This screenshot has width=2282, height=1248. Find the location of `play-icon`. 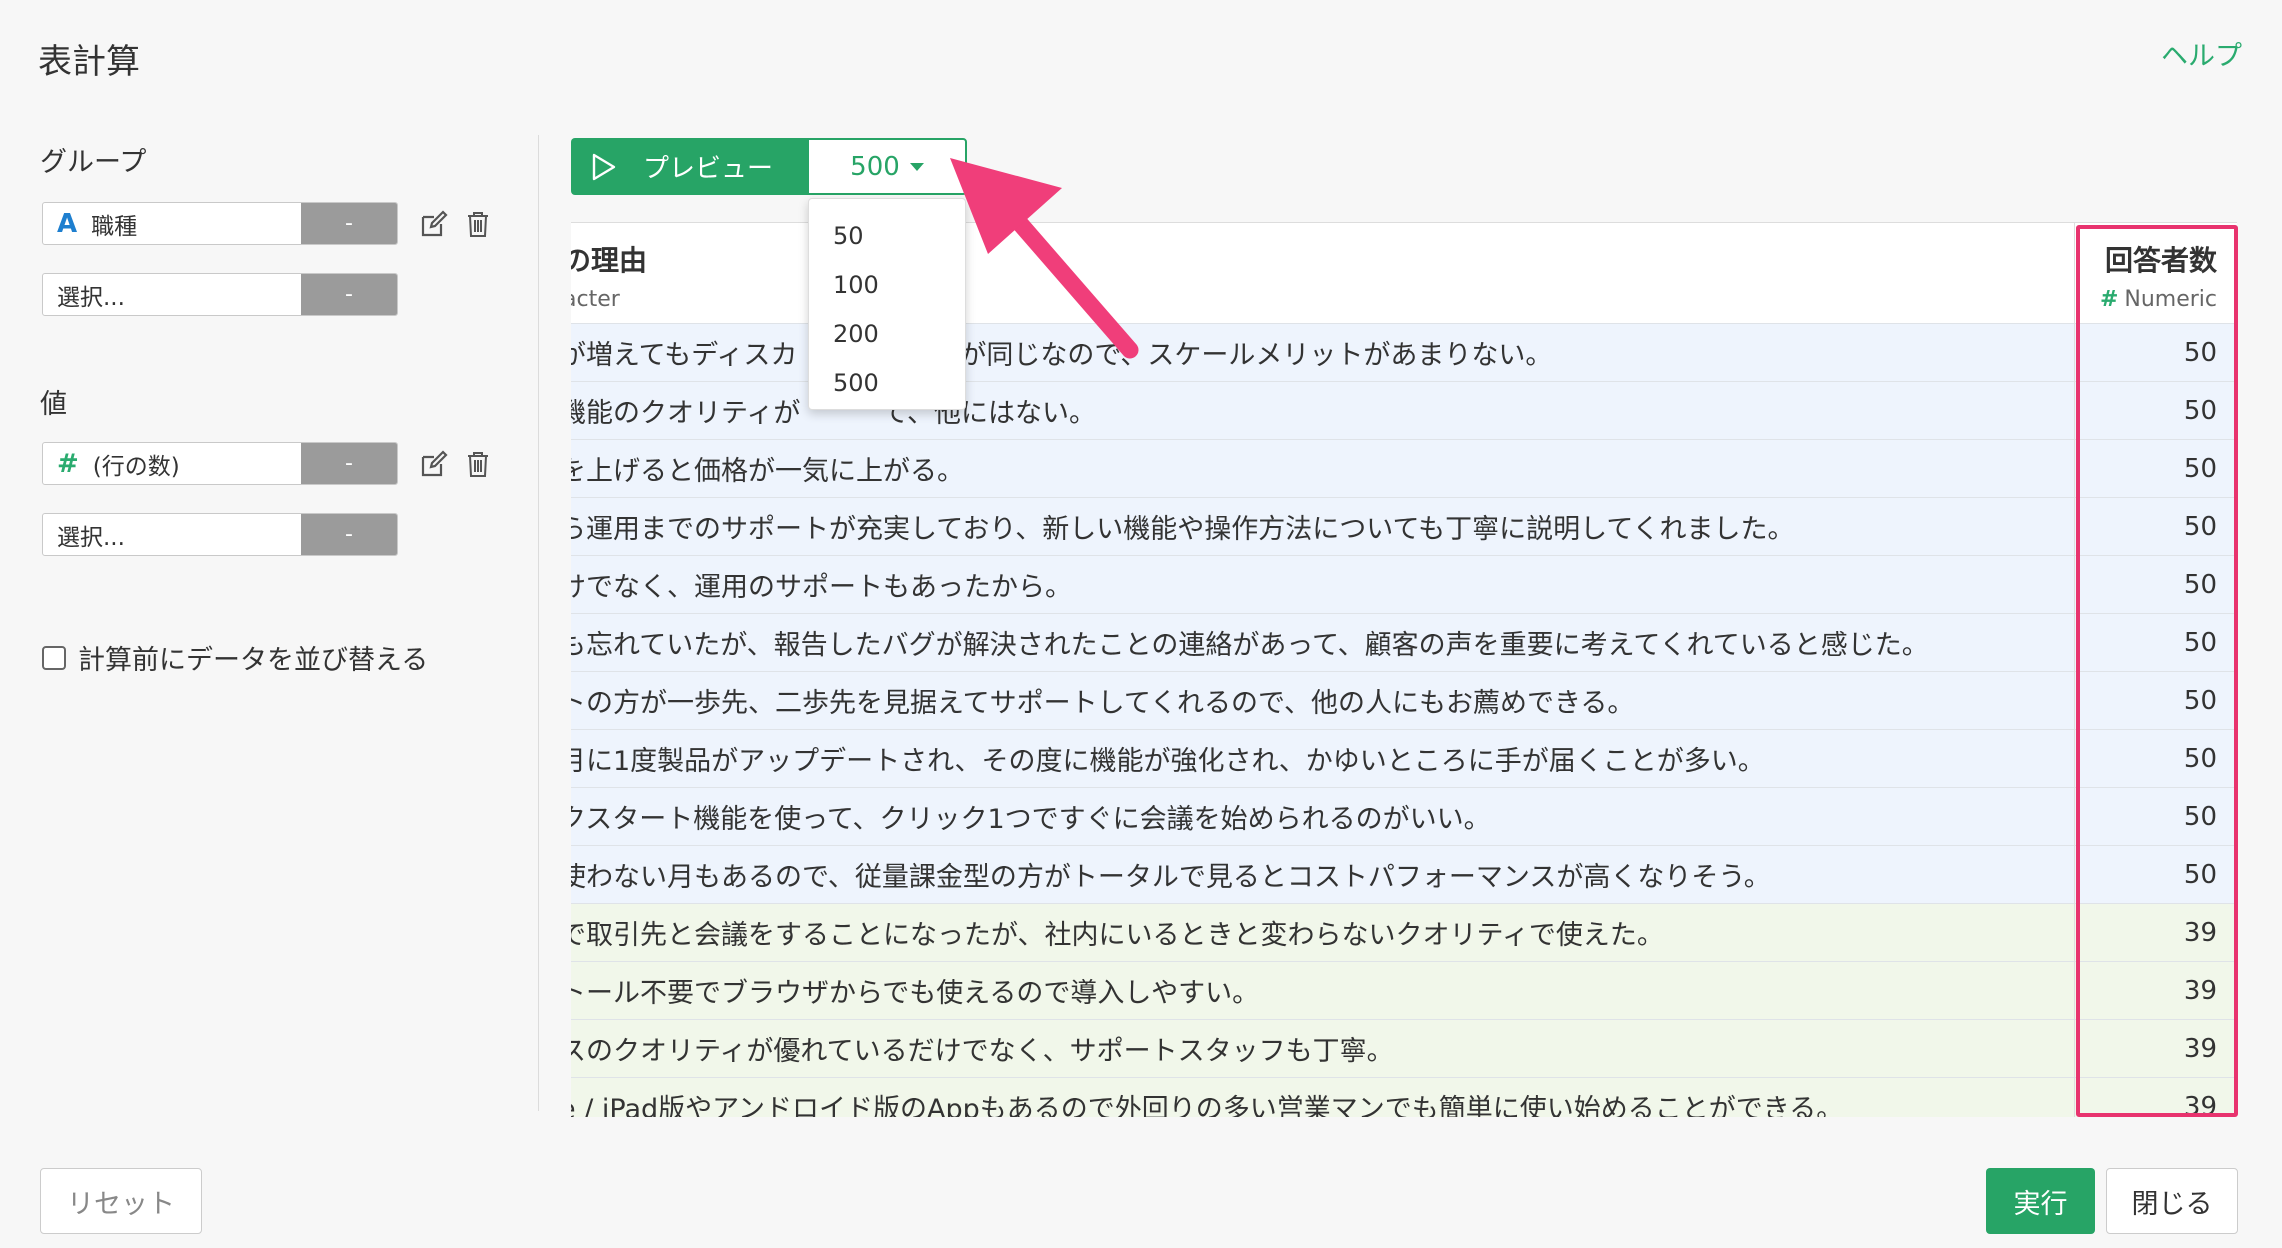

play-icon is located at coordinates (604, 166).